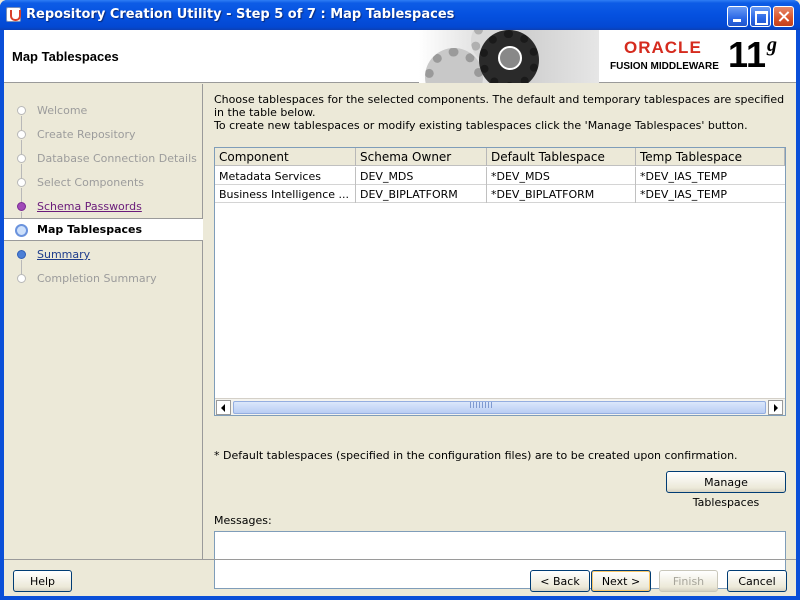 The image size is (800, 600). I want to click on column-header-temp-tablespace: Temp Tablespace, so click(710, 157).